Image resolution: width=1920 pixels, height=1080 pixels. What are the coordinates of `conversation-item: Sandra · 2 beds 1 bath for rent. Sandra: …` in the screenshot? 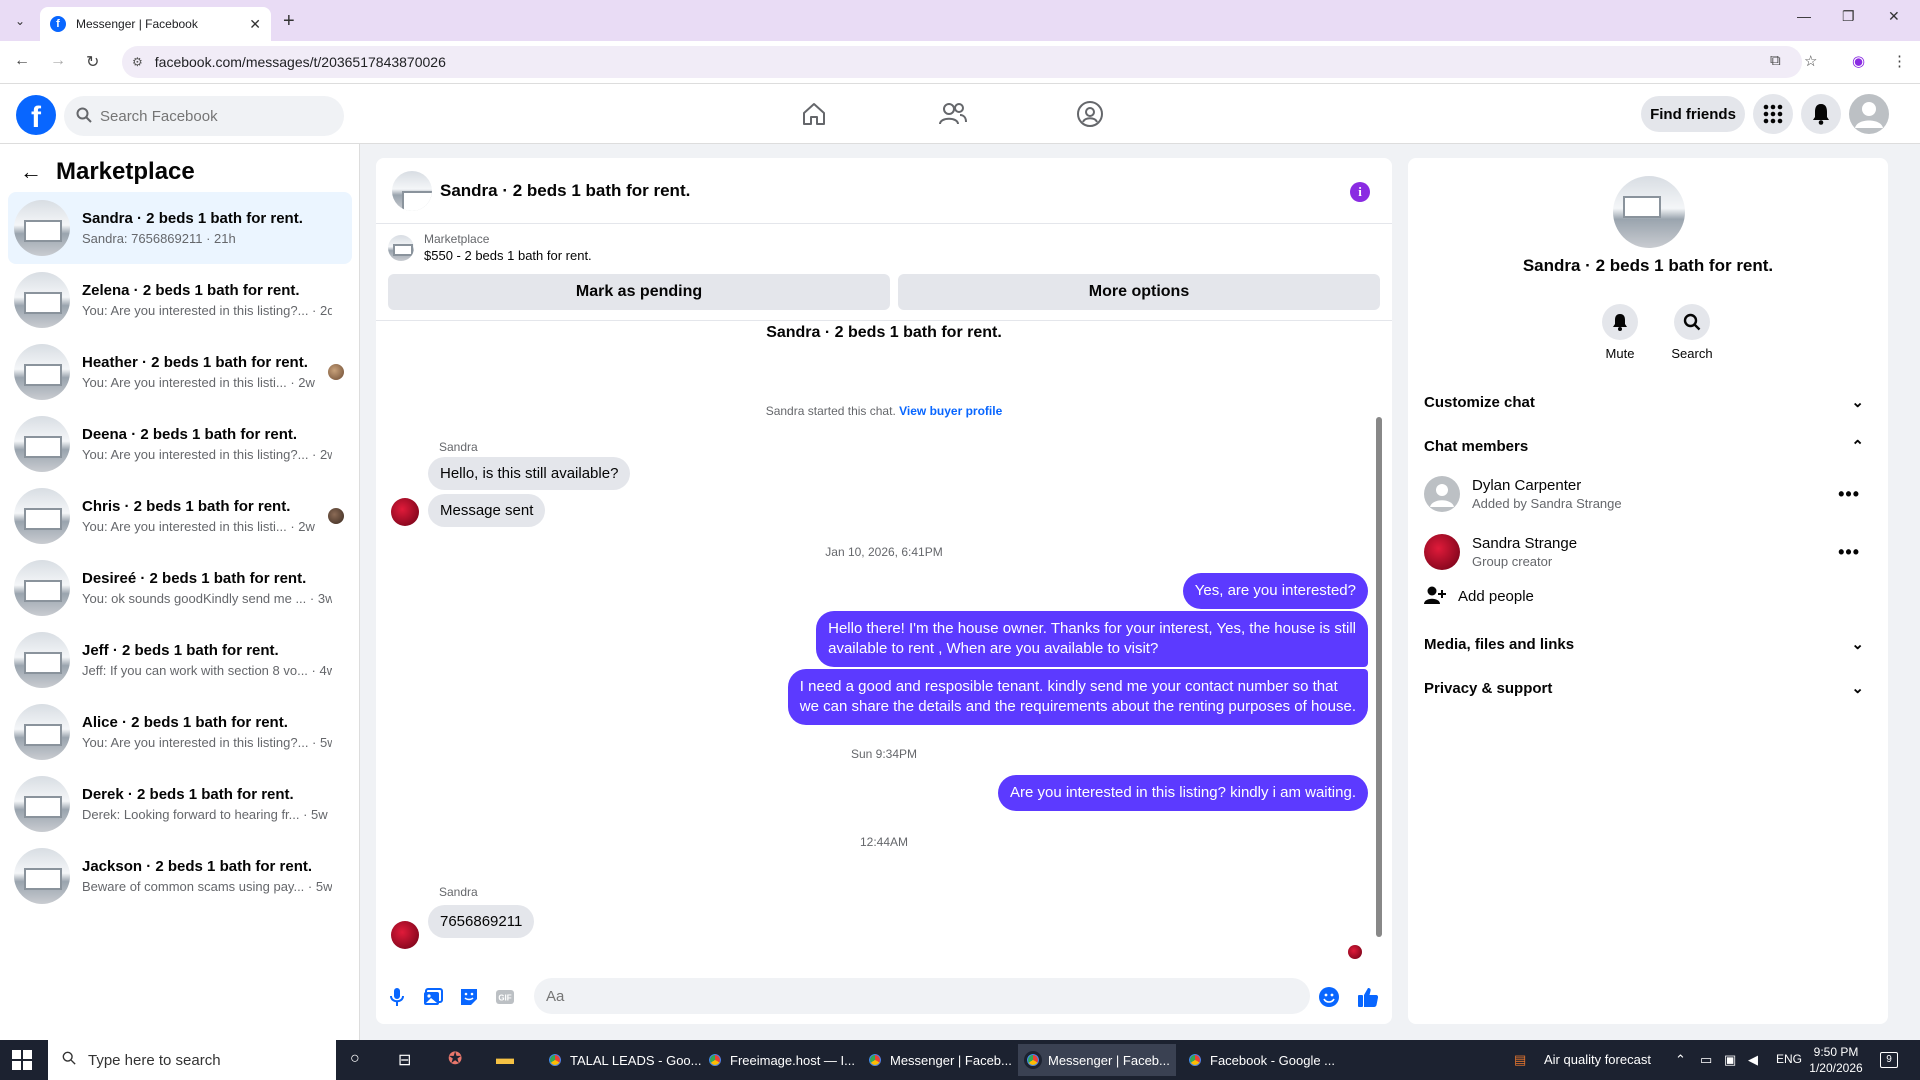 It's located at (180, 228).